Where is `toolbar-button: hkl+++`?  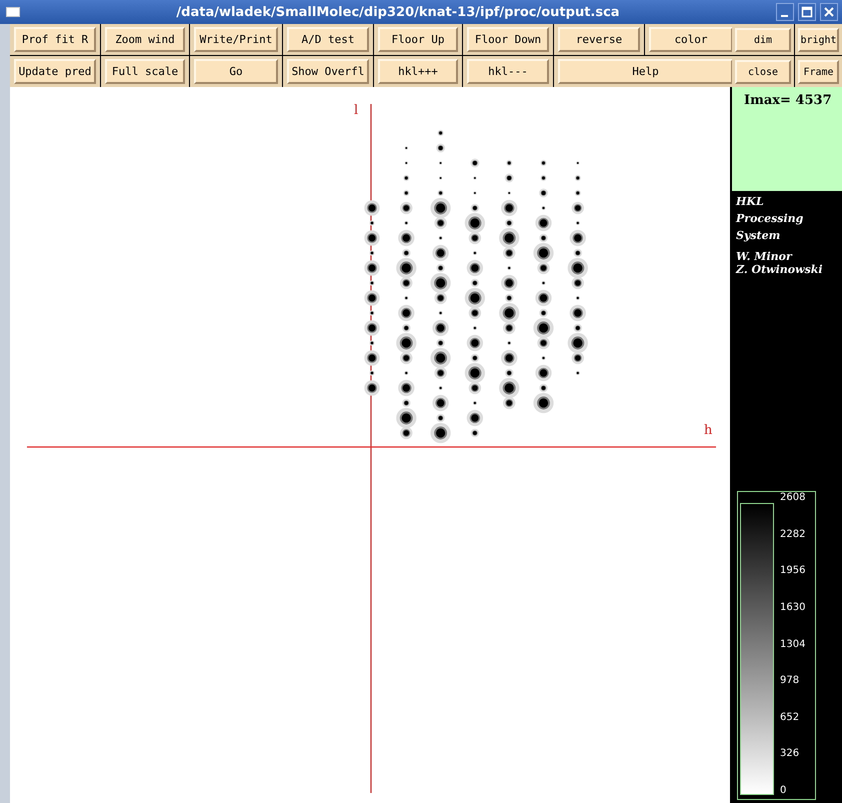
toolbar-button: hkl+++ is located at coordinates (418, 71).